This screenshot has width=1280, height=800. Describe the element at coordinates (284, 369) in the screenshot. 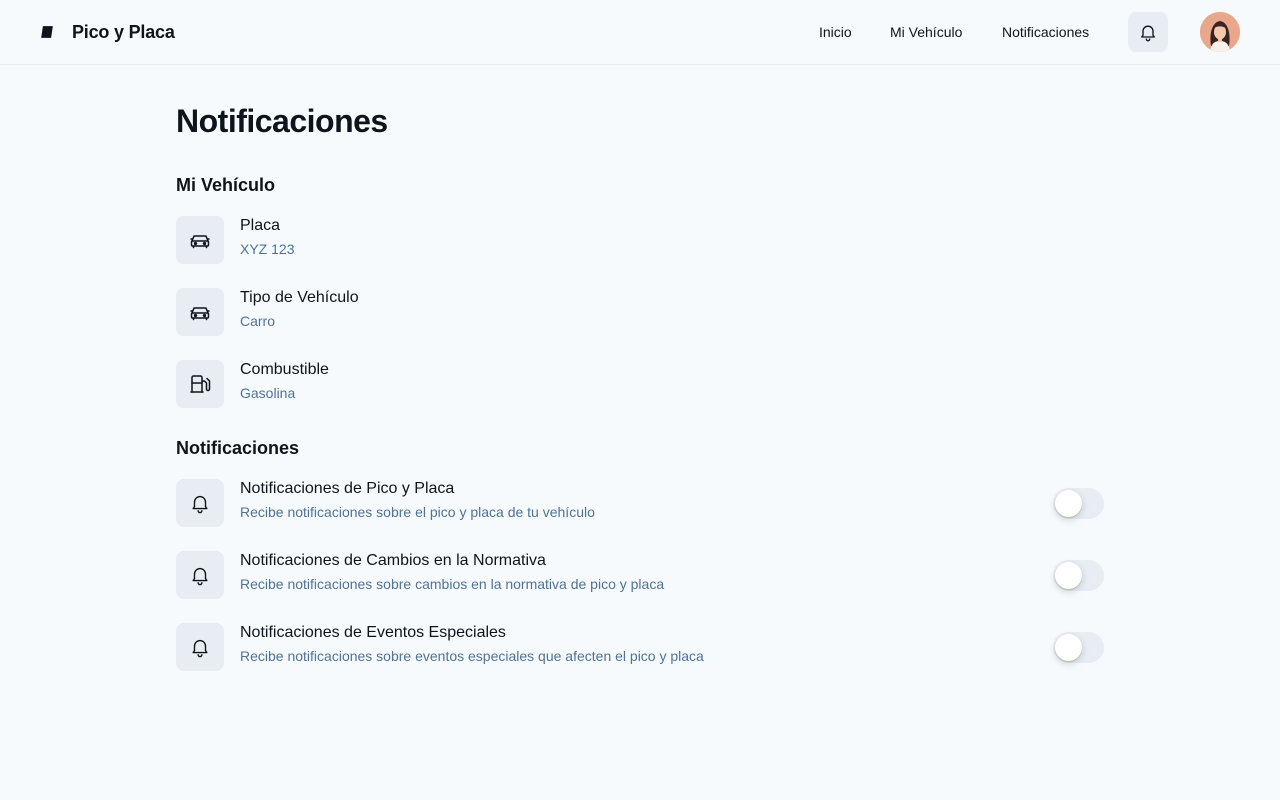

I see `fuel-label: Combustible` at that location.